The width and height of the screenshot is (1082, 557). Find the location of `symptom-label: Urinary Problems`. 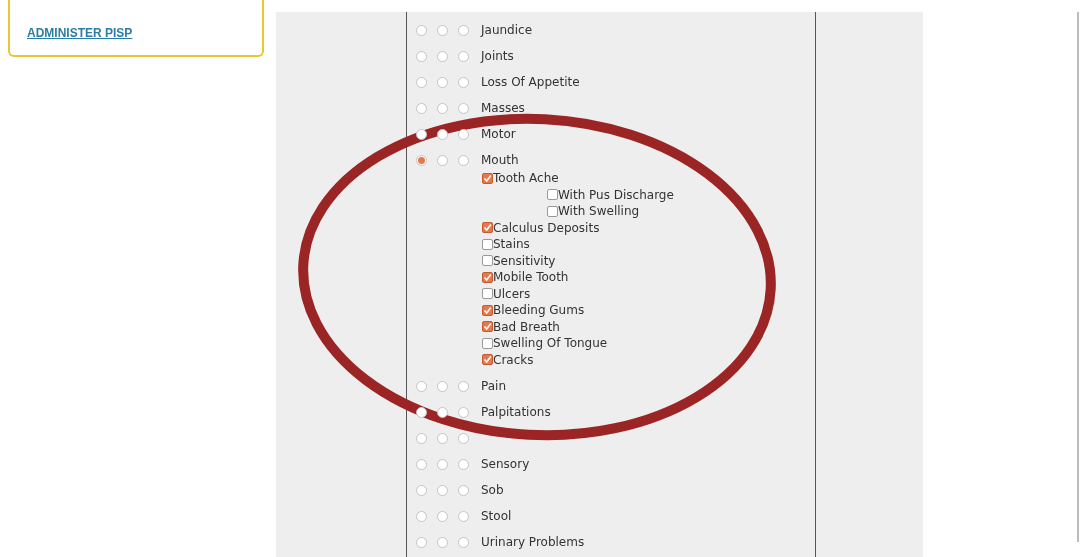

symptom-label: Urinary Problems is located at coordinates (533, 542).